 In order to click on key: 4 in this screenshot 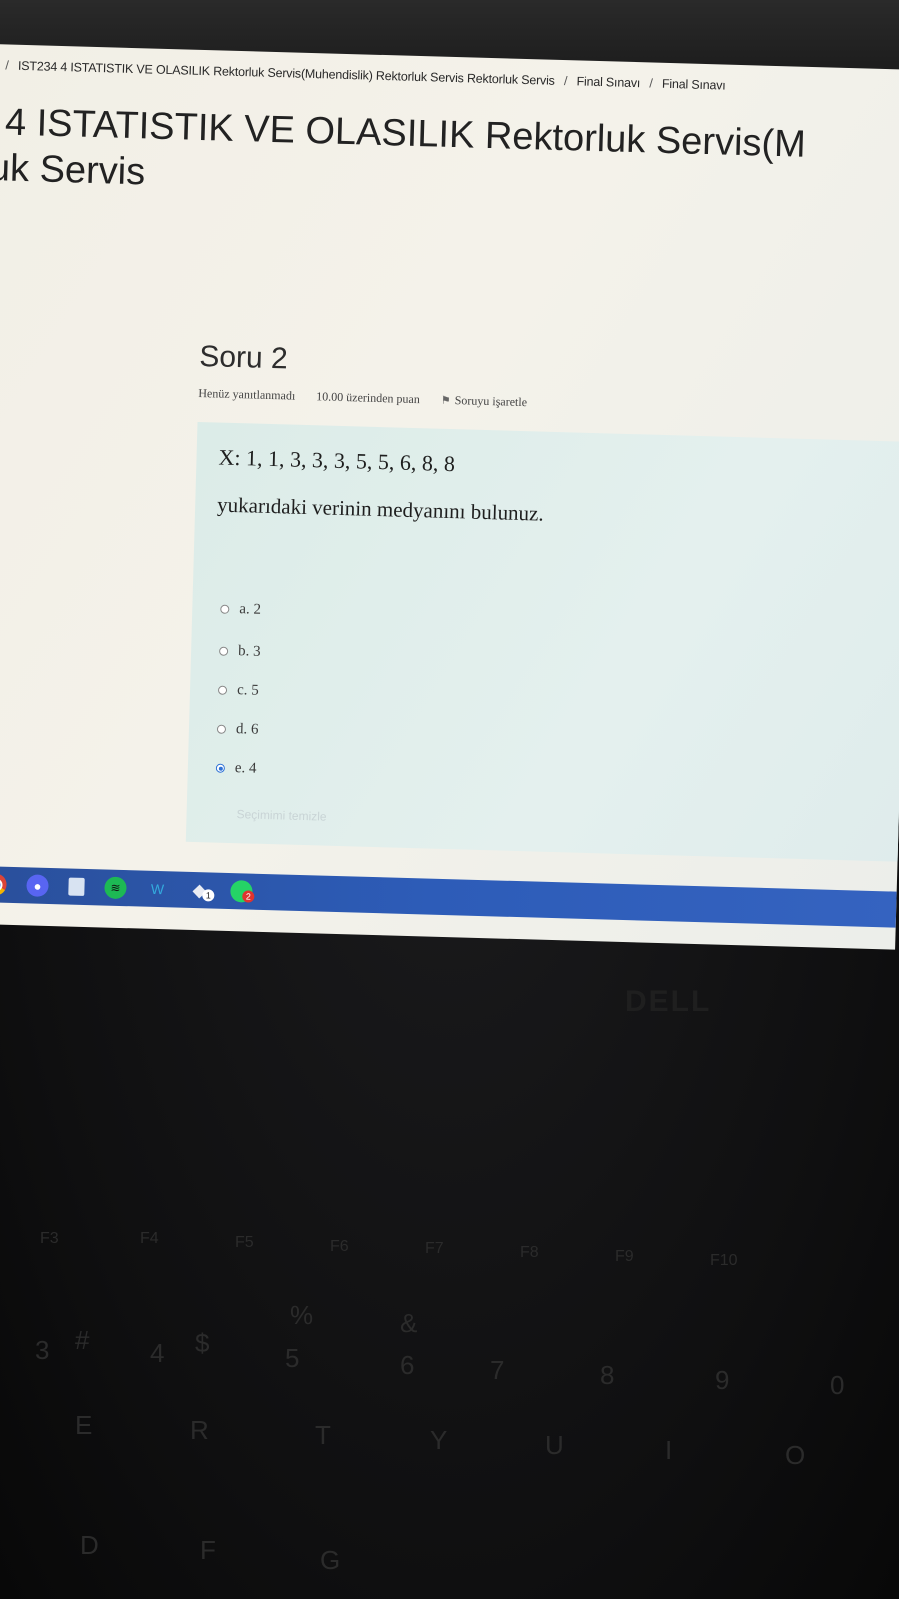, I will do `click(157, 1353)`.